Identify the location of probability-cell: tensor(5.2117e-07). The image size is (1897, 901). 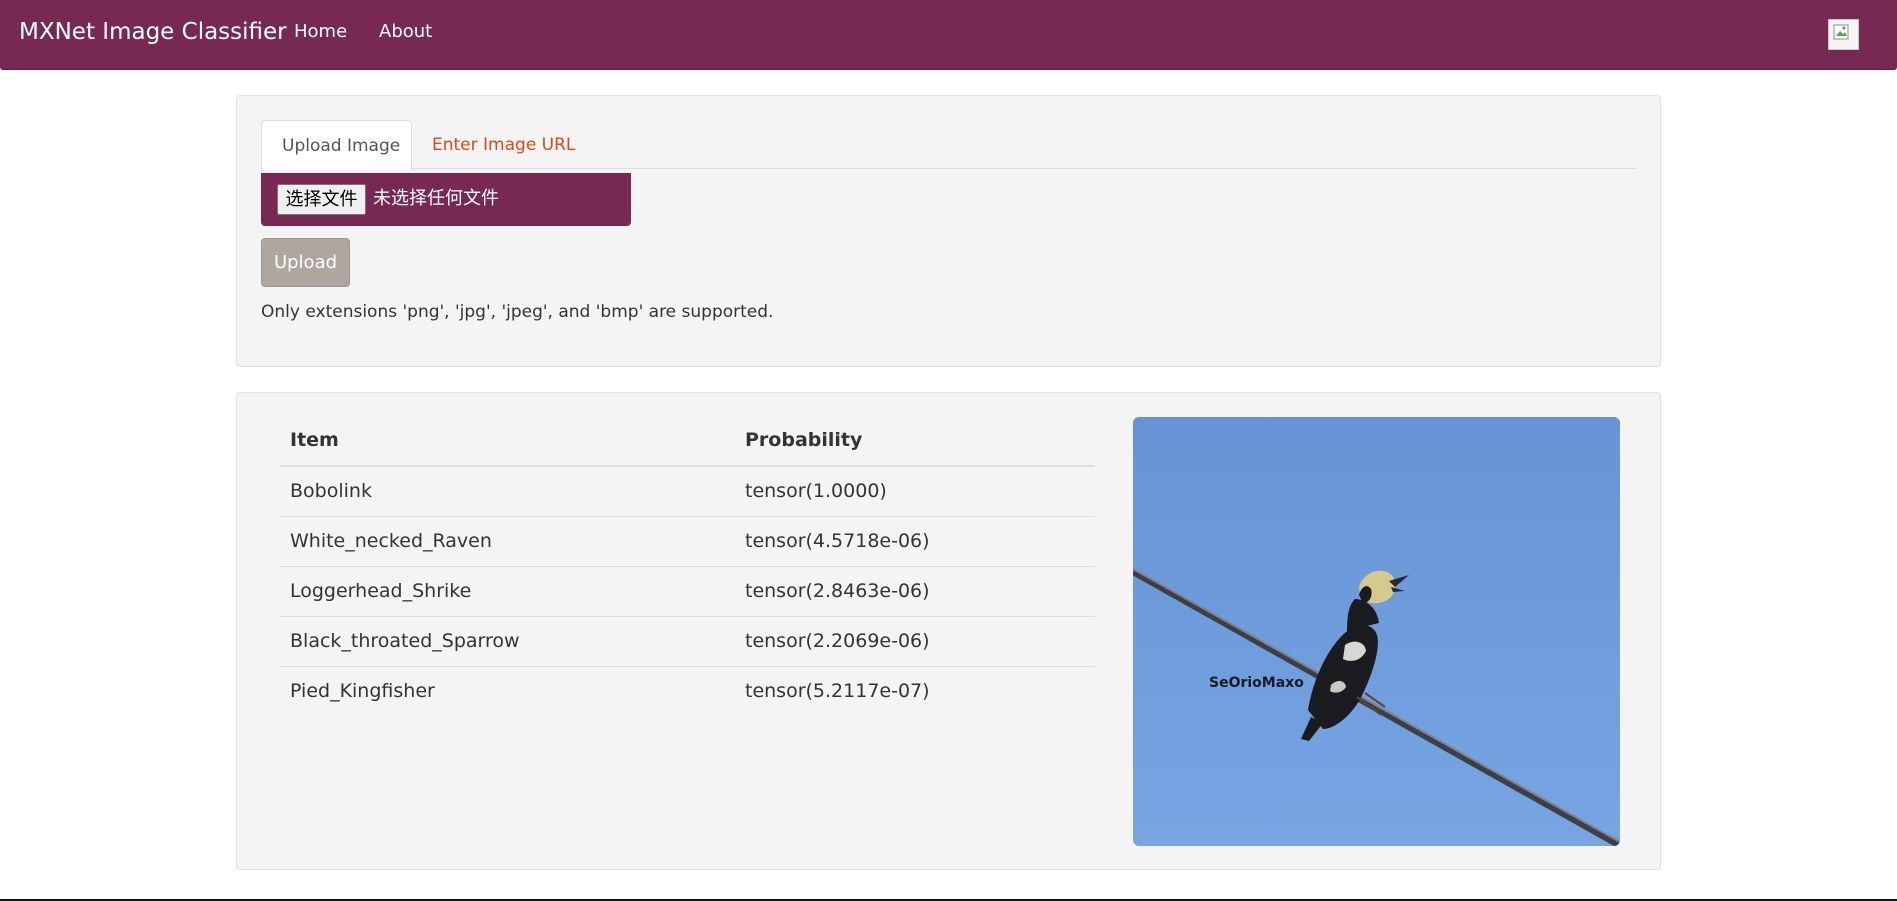
(915, 690).